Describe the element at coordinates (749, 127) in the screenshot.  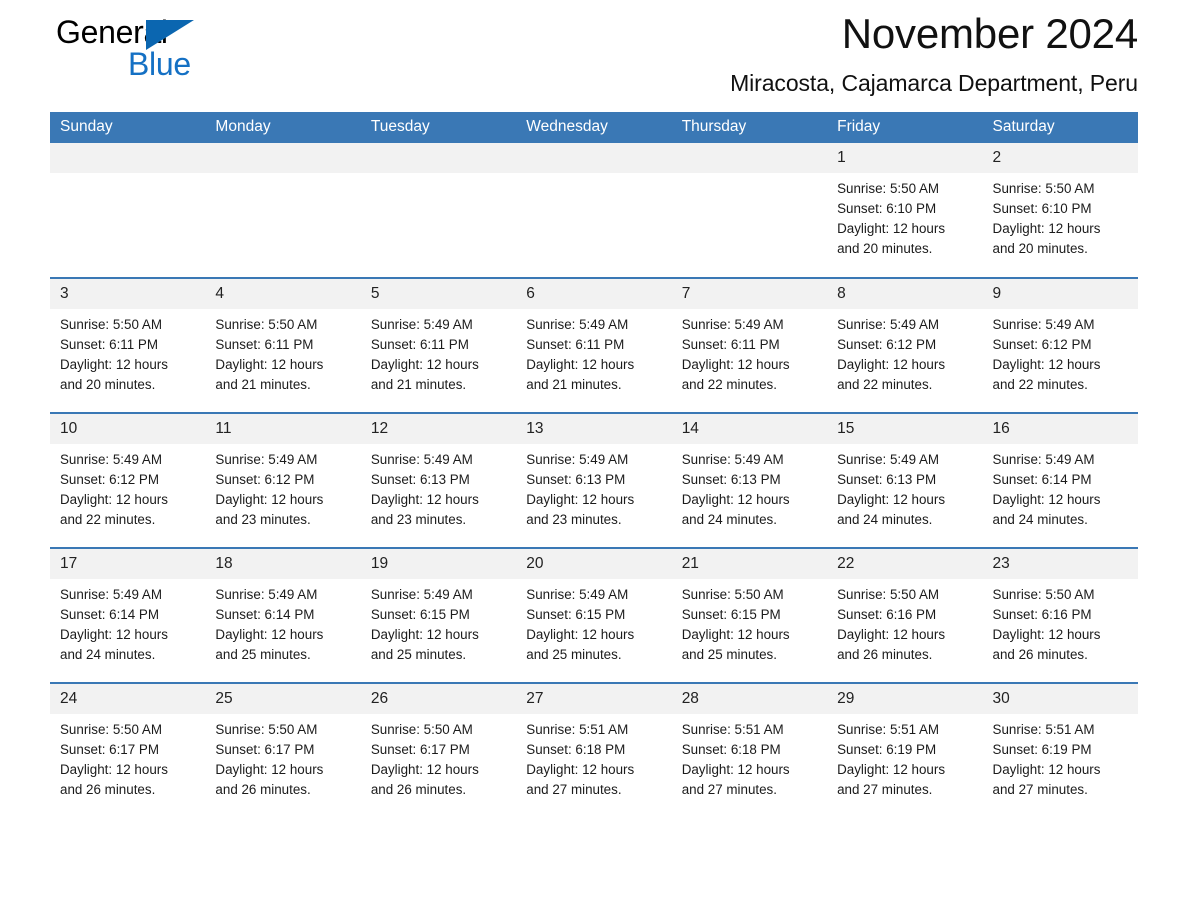
I see `weekday-header-thursday: Thursday` at that location.